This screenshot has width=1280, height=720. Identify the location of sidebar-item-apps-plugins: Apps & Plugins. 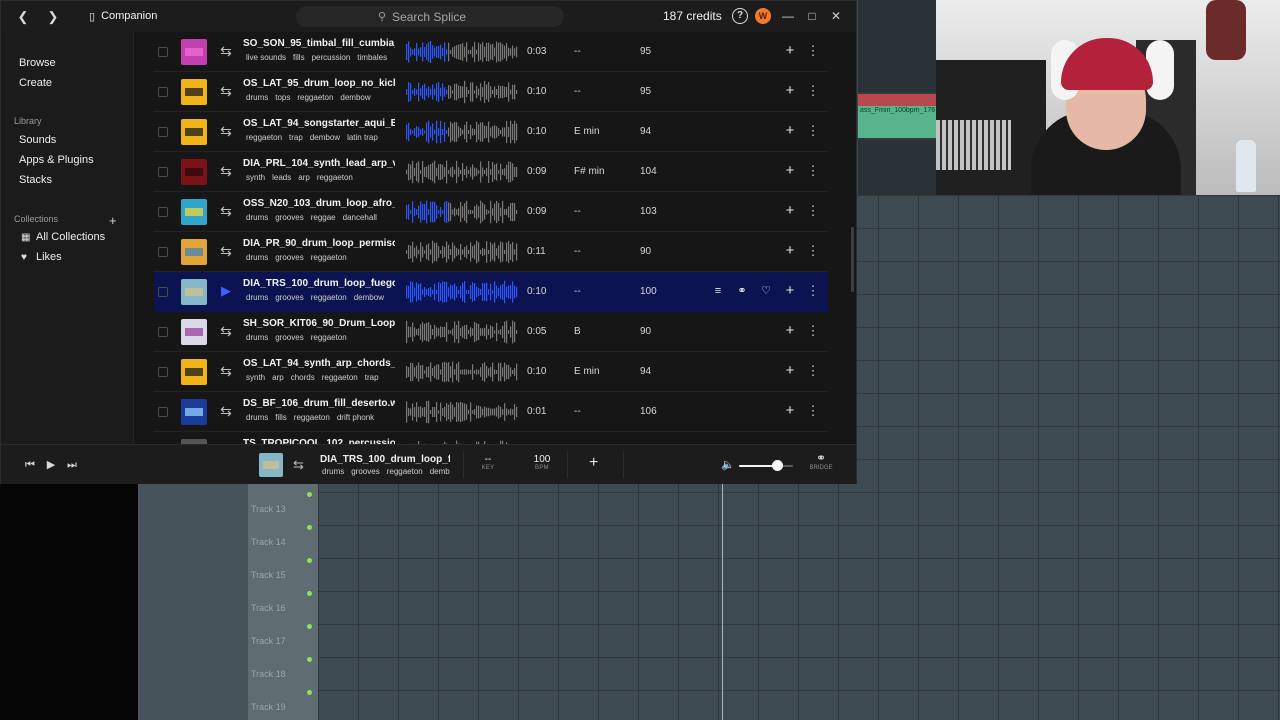
(56, 160).